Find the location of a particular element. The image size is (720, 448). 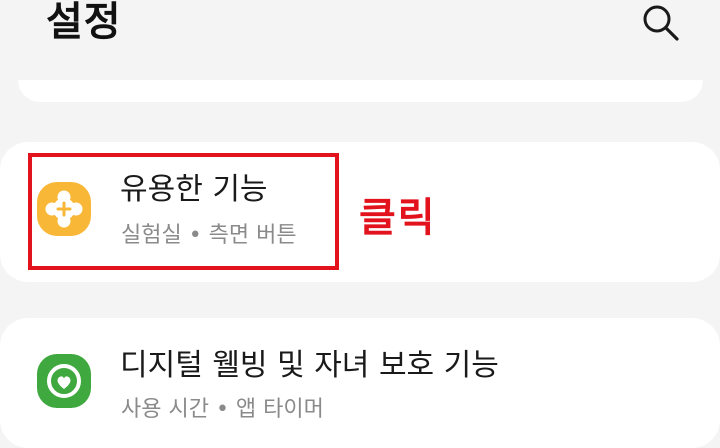

search-icon is located at coordinates (661, 23).